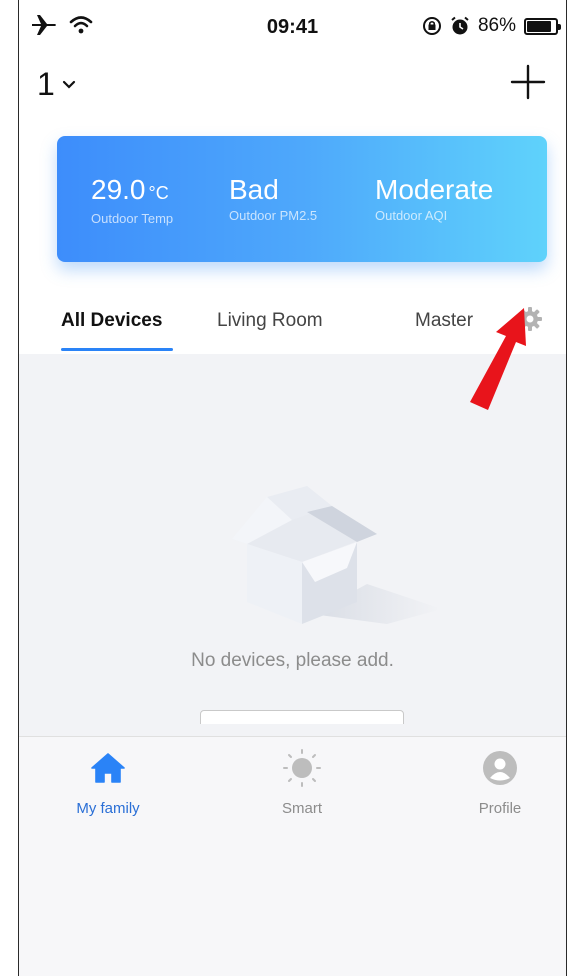 The width and height of the screenshot is (585, 976). What do you see at coordinates (301, 808) in the screenshot?
I see `nav-smart-label: Smart` at bounding box center [301, 808].